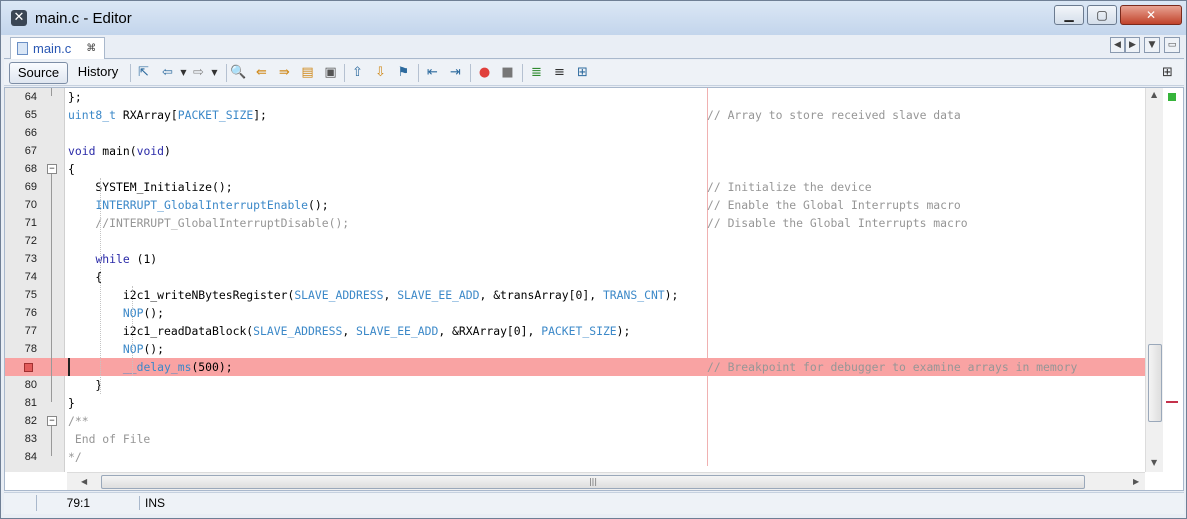  What do you see at coordinates (167, 72) in the screenshot?
I see `back-icon: ⇦` at bounding box center [167, 72].